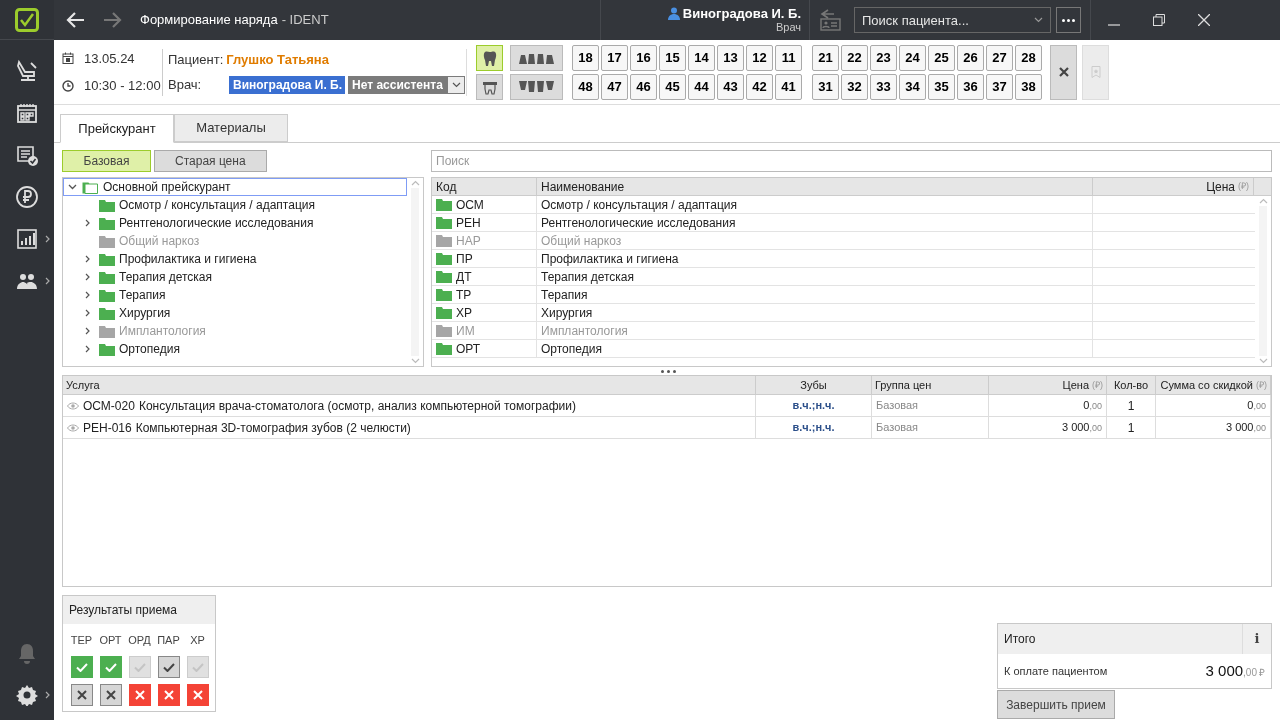 The height and width of the screenshot is (720, 1280). What do you see at coordinates (851, 161) in the screenshot?
I see `search-field: Поиск` at bounding box center [851, 161].